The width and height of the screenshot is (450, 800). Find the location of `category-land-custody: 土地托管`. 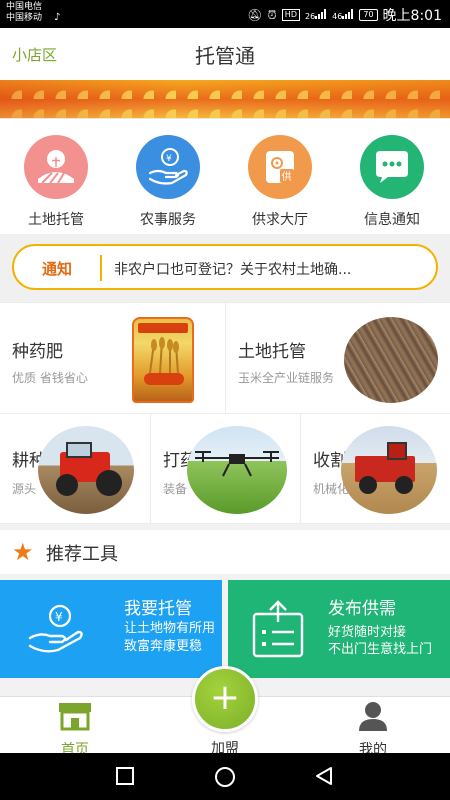

category-land-custody: 土地托管 is located at coordinates (56, 182).